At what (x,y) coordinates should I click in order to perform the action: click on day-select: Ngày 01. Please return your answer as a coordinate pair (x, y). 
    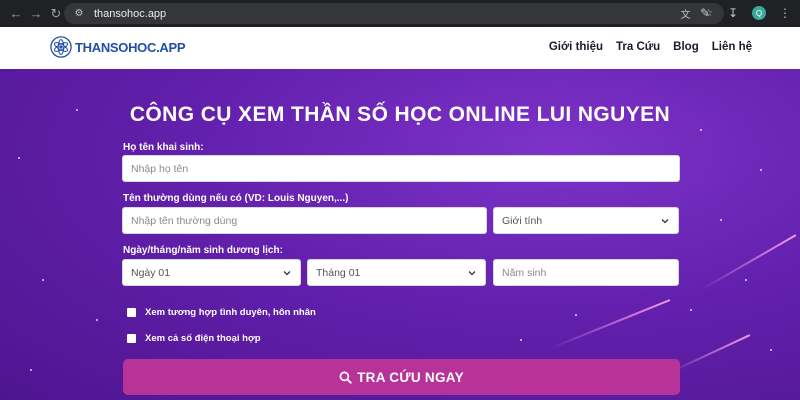
    Looking at the image, I should click on (211, 272).